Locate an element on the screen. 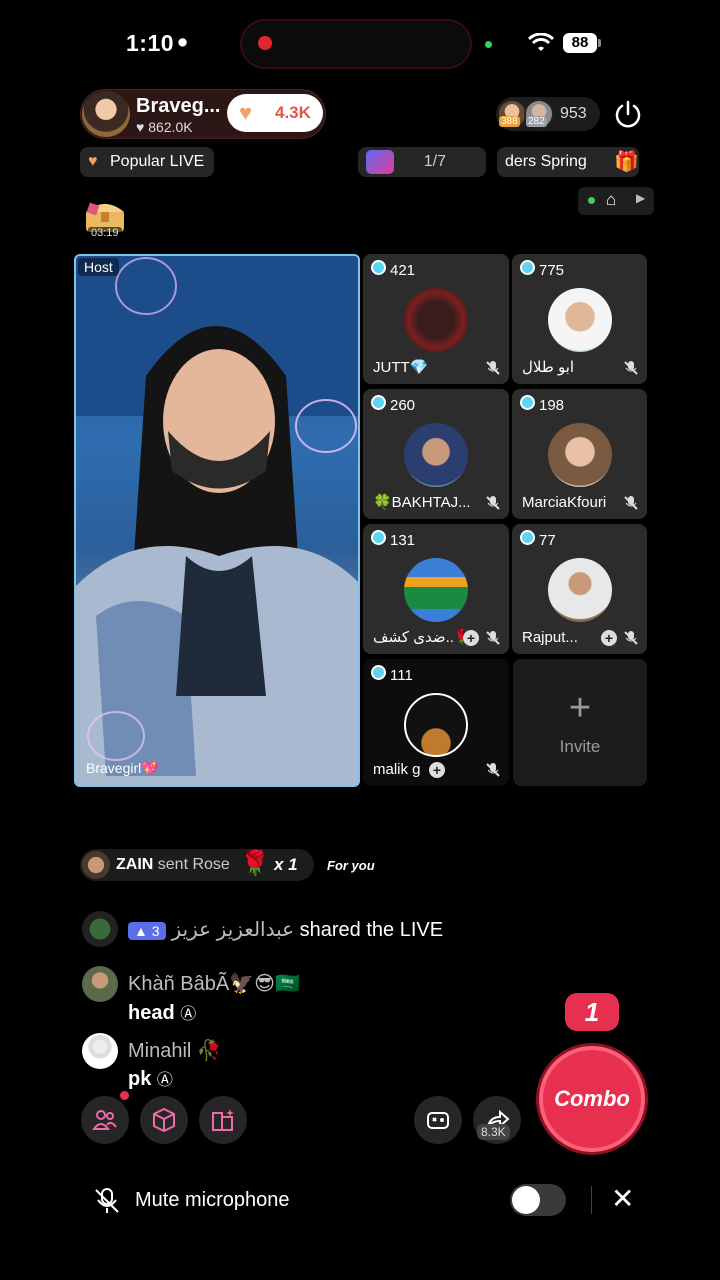 Image resolution: width=720 pixels, height=1280 pixels. popular-live-label: Popular LIVE is located at coordinates (157, 161).